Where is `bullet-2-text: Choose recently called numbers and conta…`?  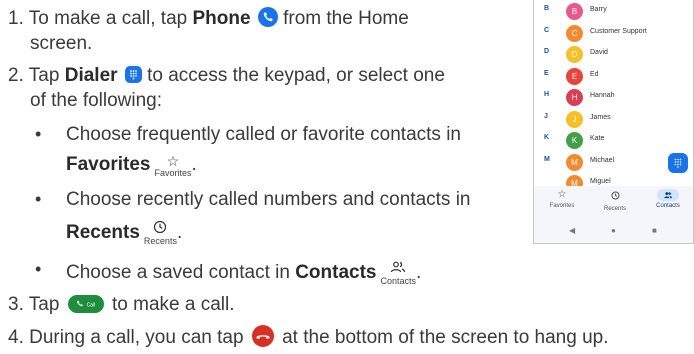 bullet-2-text: Choose recently called numbers and conta… is located at coordinates (268, 199).